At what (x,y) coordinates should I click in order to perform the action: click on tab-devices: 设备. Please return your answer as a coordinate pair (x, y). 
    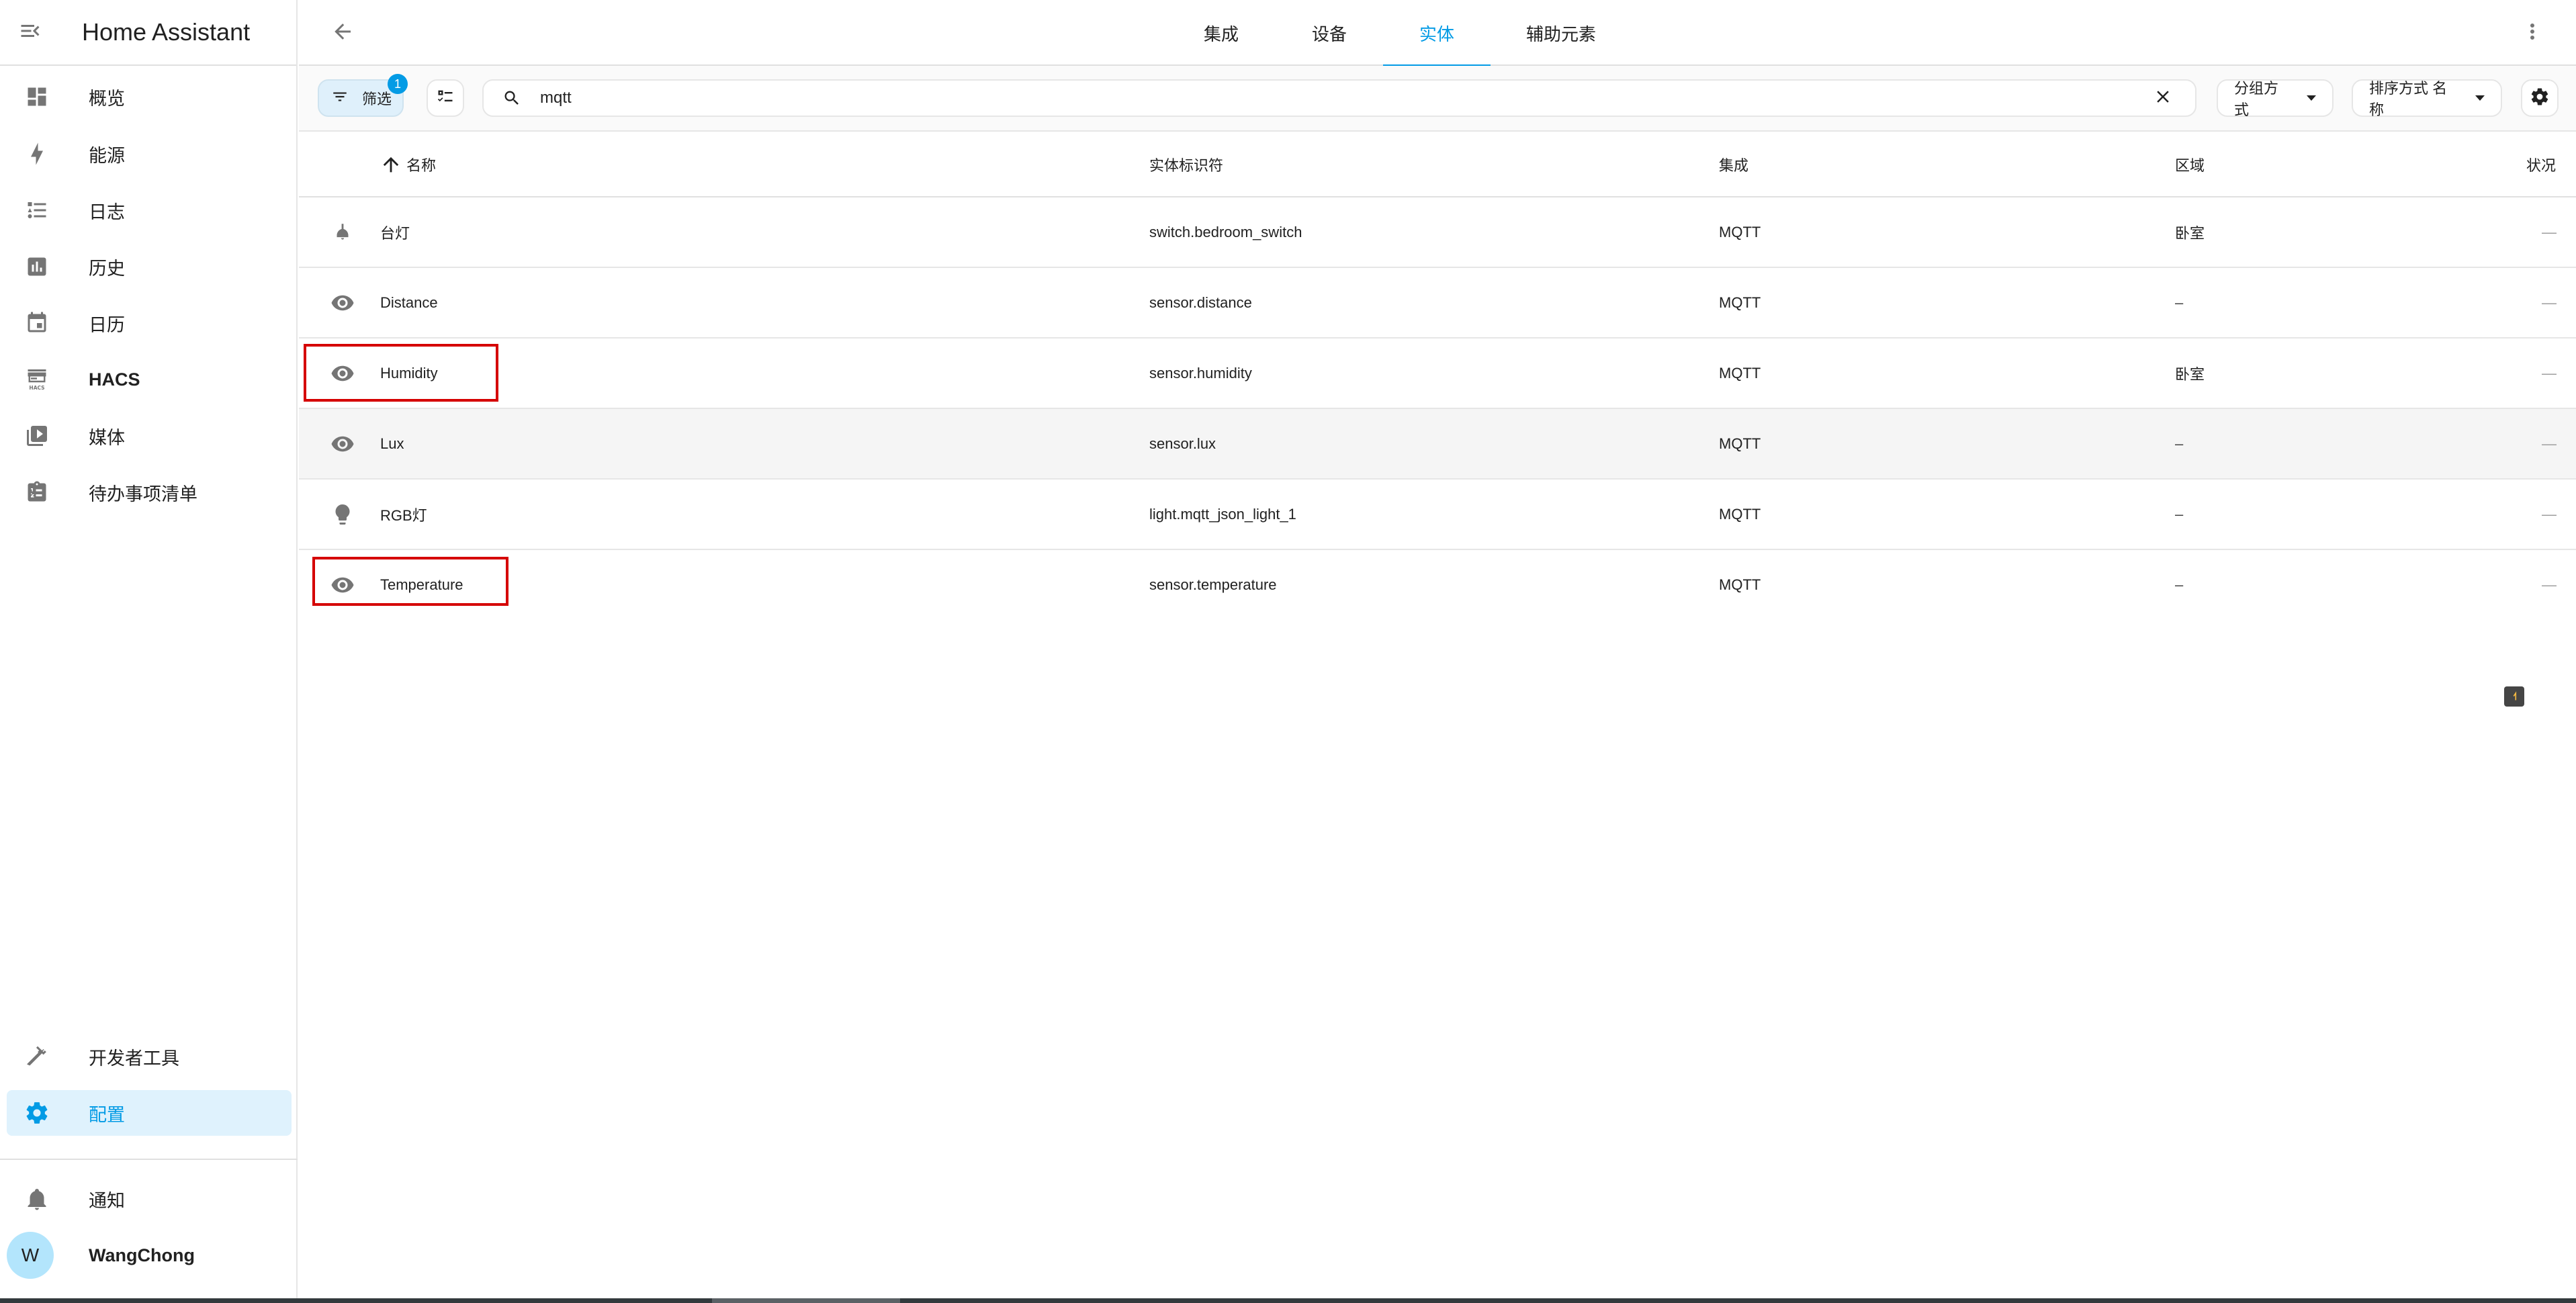
    Looking at the image, I should click on (1330, 33).